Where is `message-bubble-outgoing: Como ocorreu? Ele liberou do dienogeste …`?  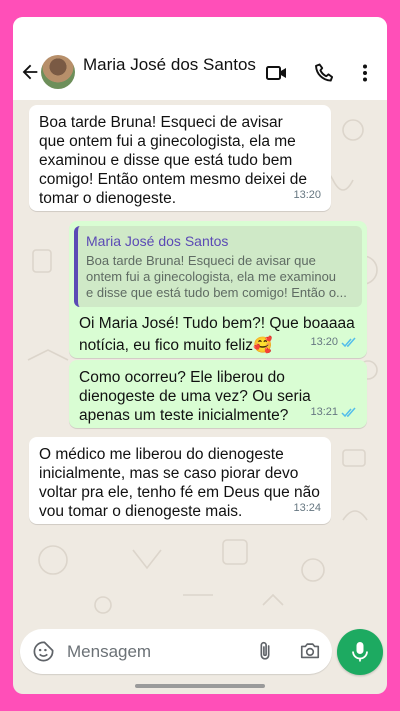 message-bubble-outgoing: Como ocorreu? Ele liberou do dienogeste … is located at coordinates (218, 394).